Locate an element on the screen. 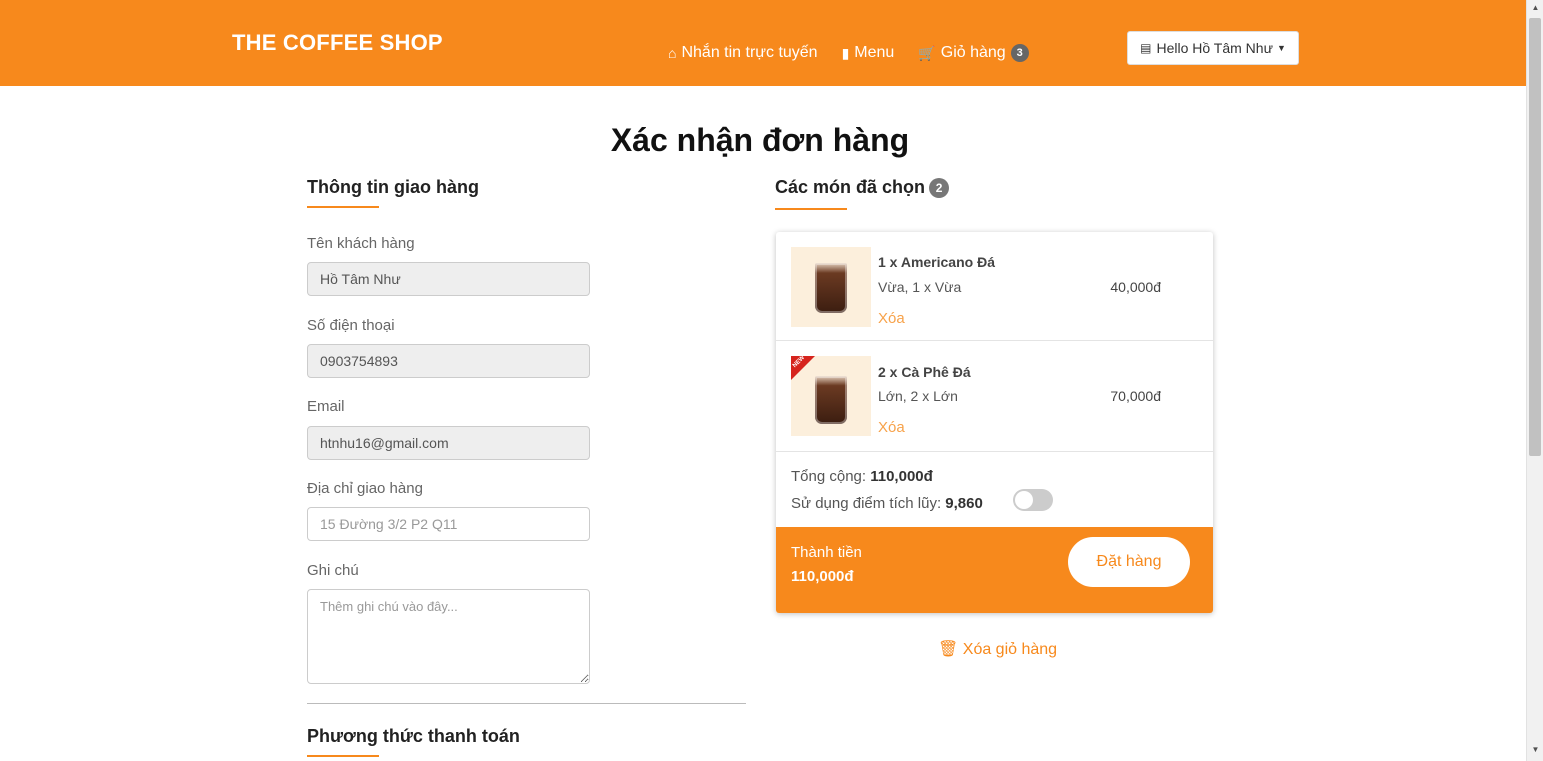  nav-chat-label: Nhắn tin trực tuyến is located at coordinates (749, 52).